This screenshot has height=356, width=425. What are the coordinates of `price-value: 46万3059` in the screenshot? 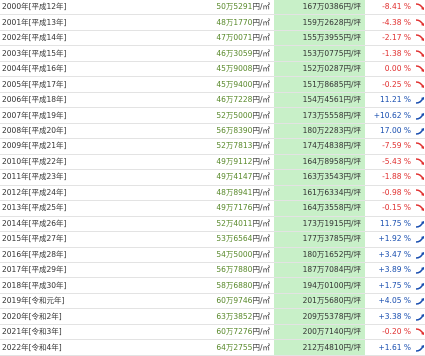 It's located at (234, 53).